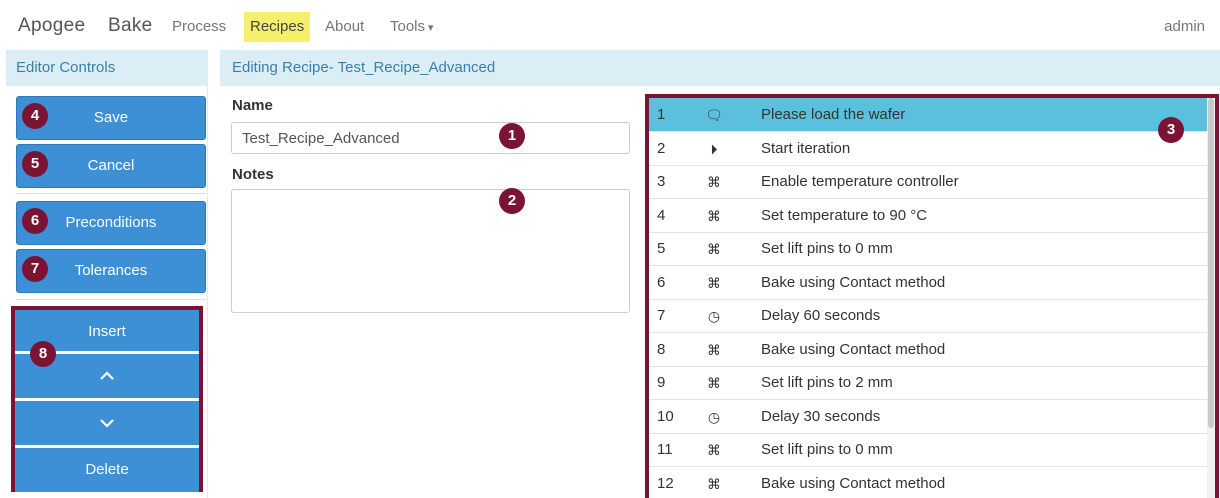 Image resolution: width=1220 pixels, height=498 pixels. Describe the element at coordinates (665, 483) in the screenshot. I see `step-number: 12` at that location.